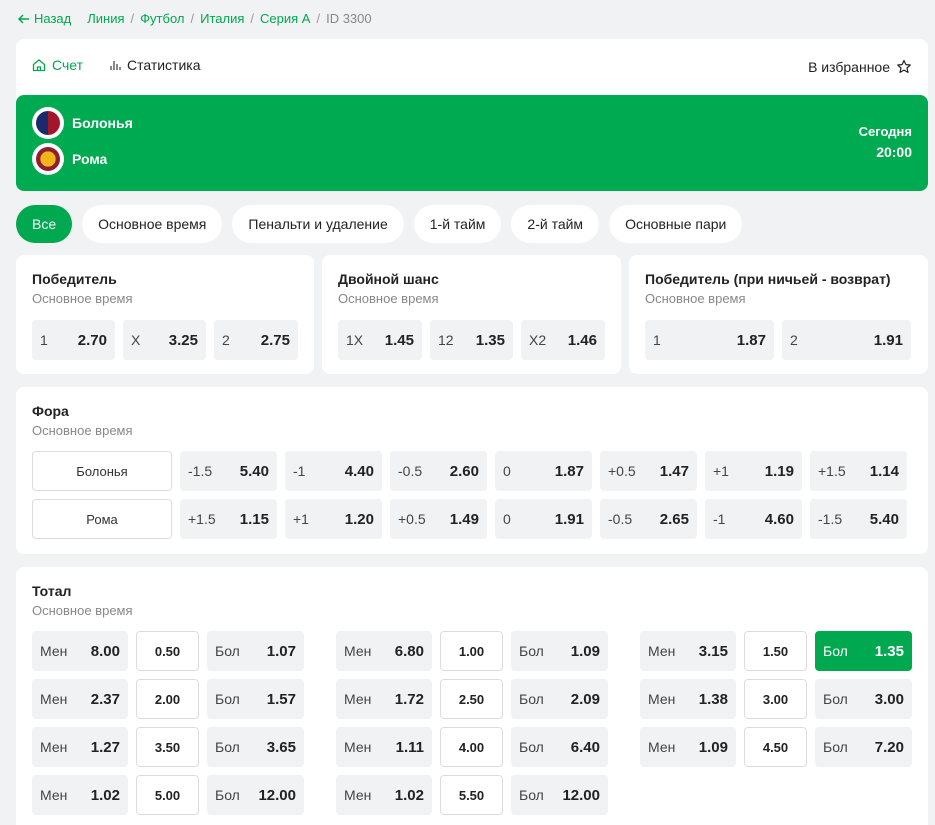  Describe the element at coordinates (457, 224) in the screenshot. I see `filter-first-half: 1-й тайм` at that location.